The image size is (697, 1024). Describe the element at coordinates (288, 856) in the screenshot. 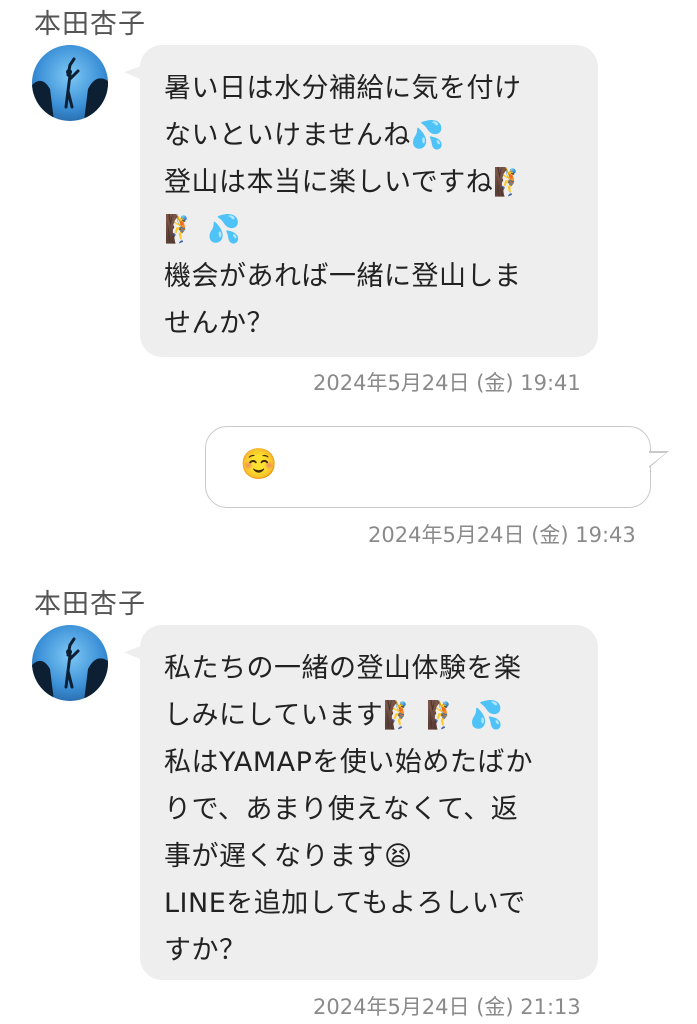

I see `message-line: 事が遅くなります😫` at that location.